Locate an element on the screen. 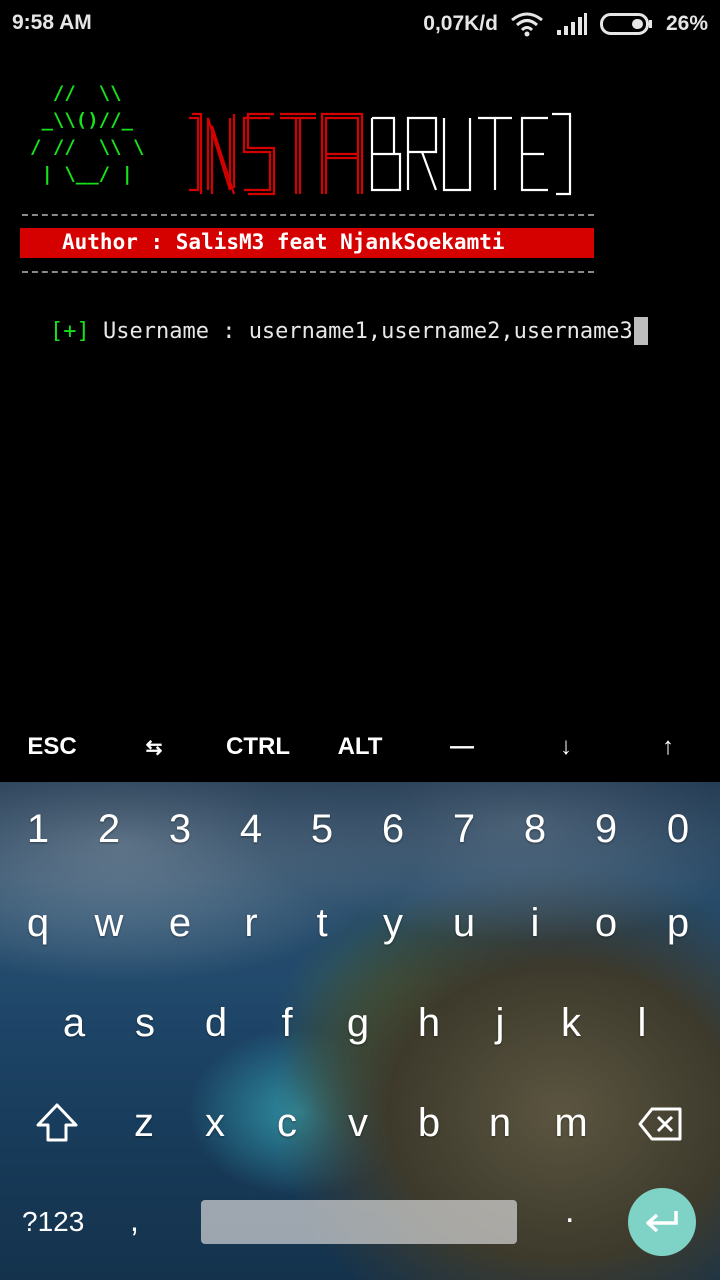 The image size is (720, 1280). key-b: b is located at coordinates (429, 1123).